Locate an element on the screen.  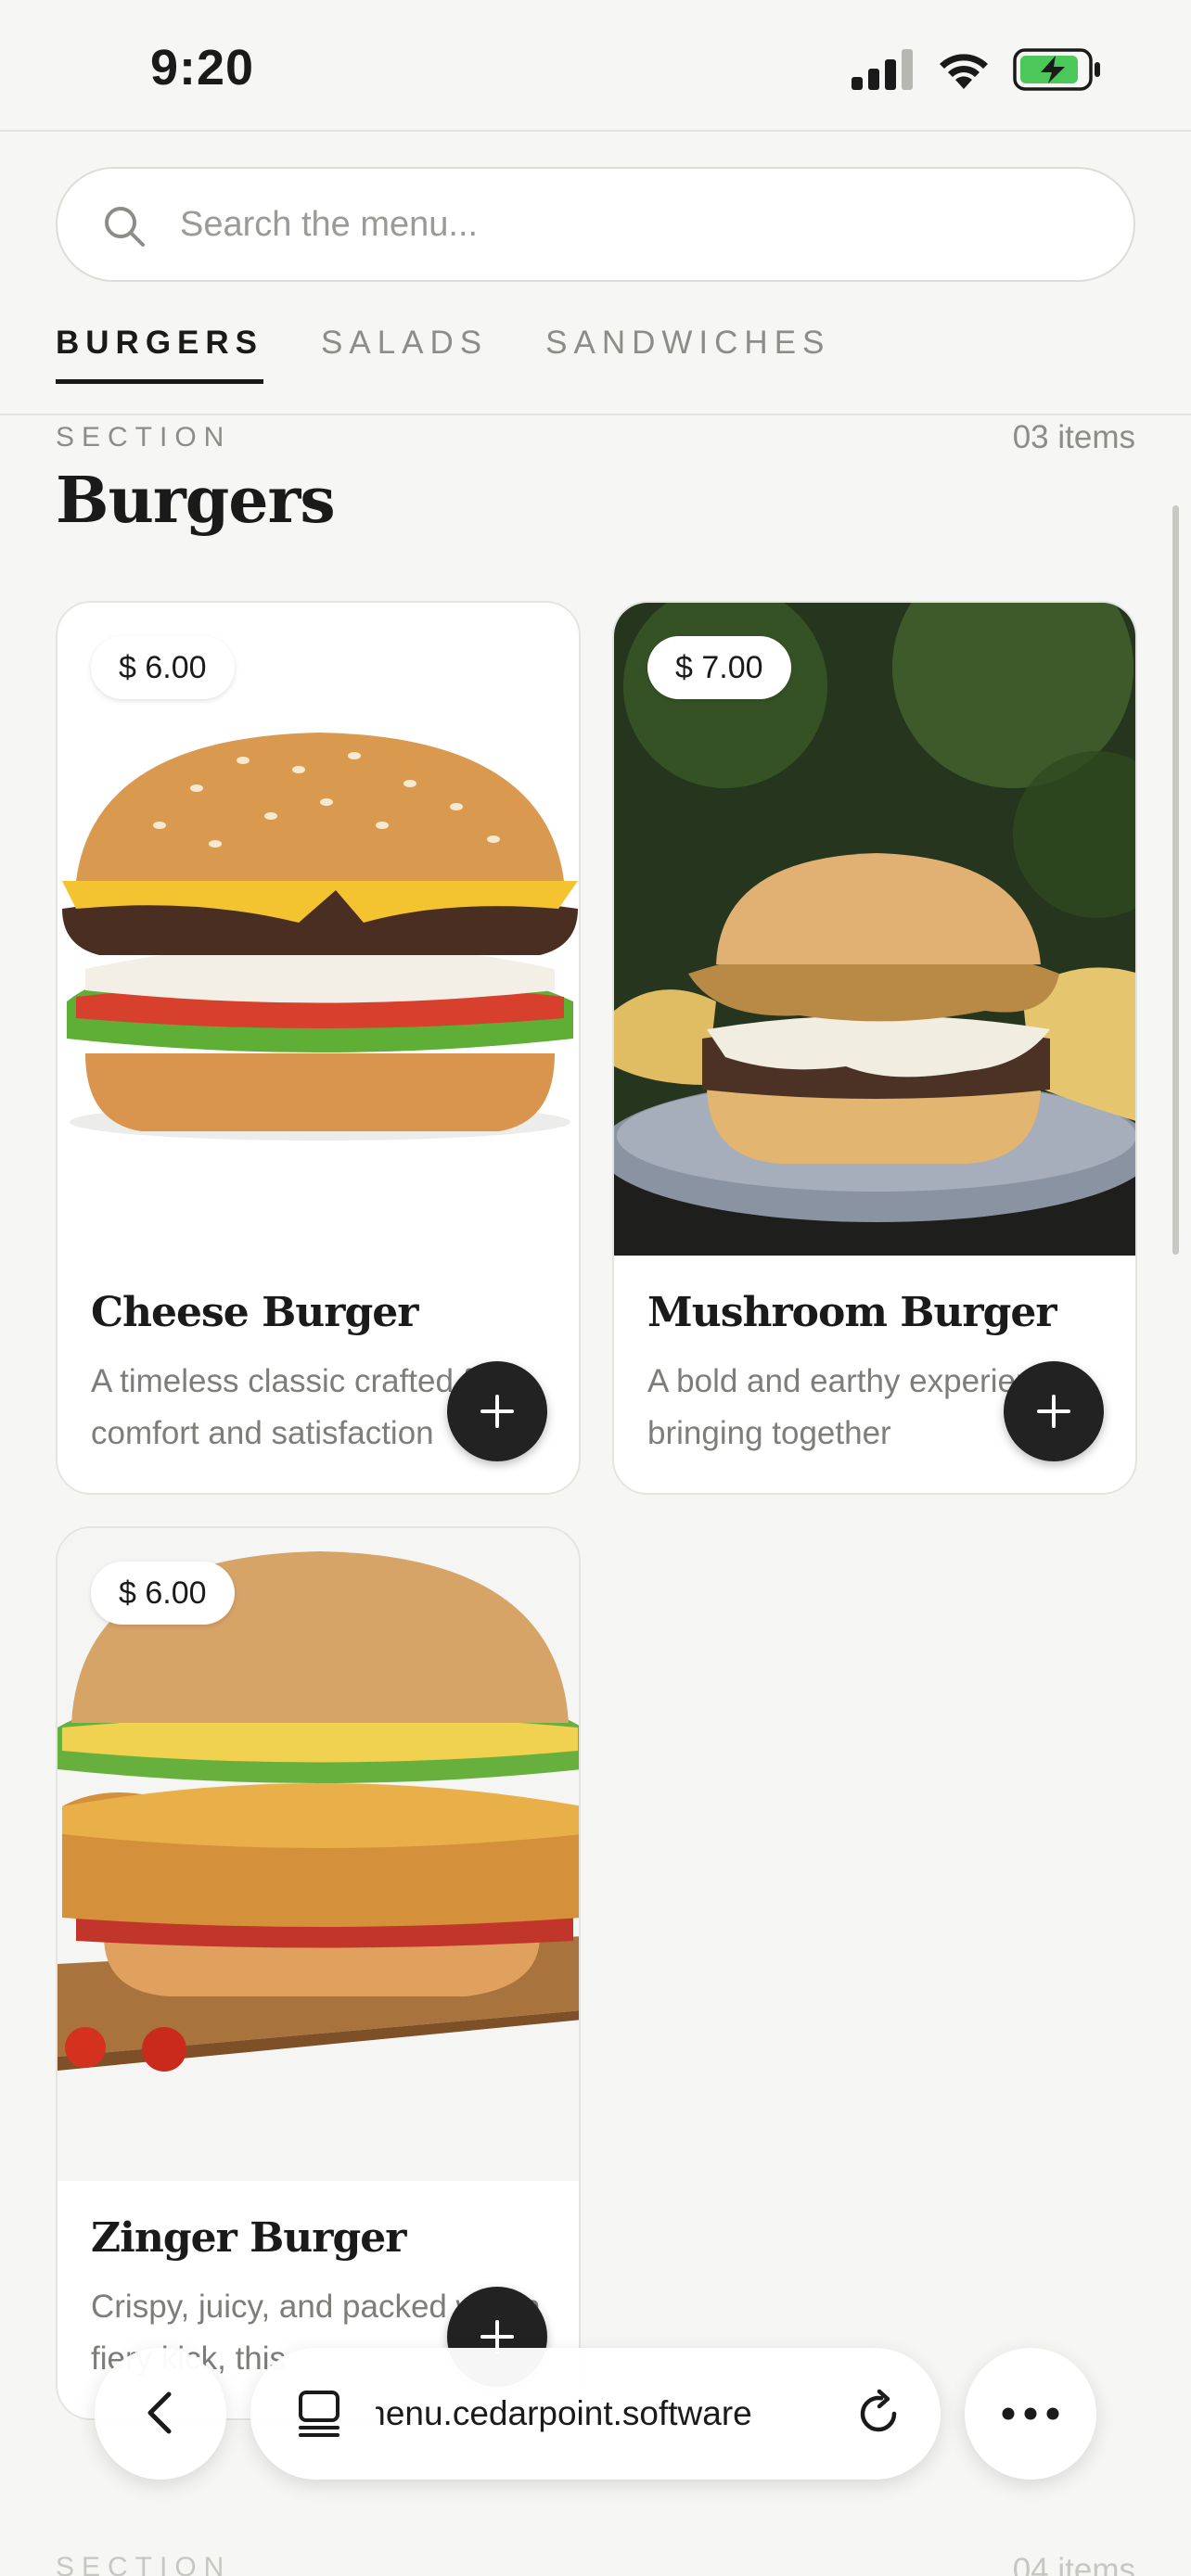
status-icons is located at coordinates (977, 69).